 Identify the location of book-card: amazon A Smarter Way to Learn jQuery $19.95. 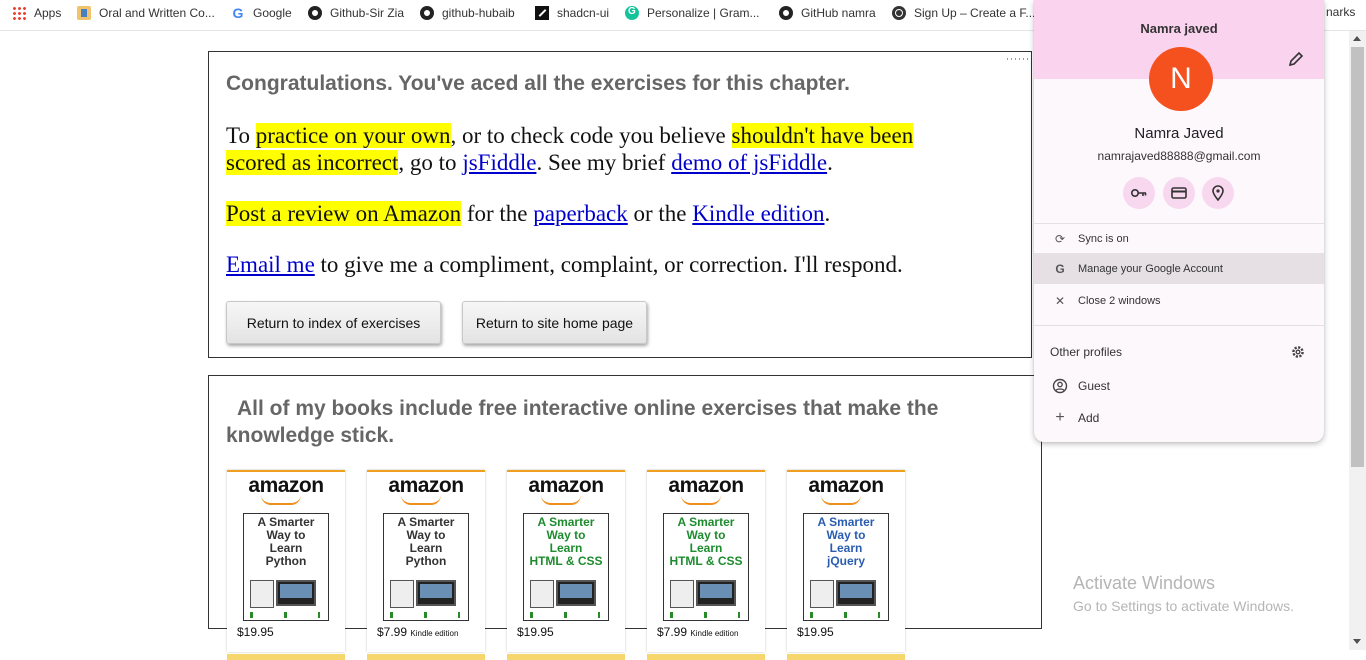
(846, 565).